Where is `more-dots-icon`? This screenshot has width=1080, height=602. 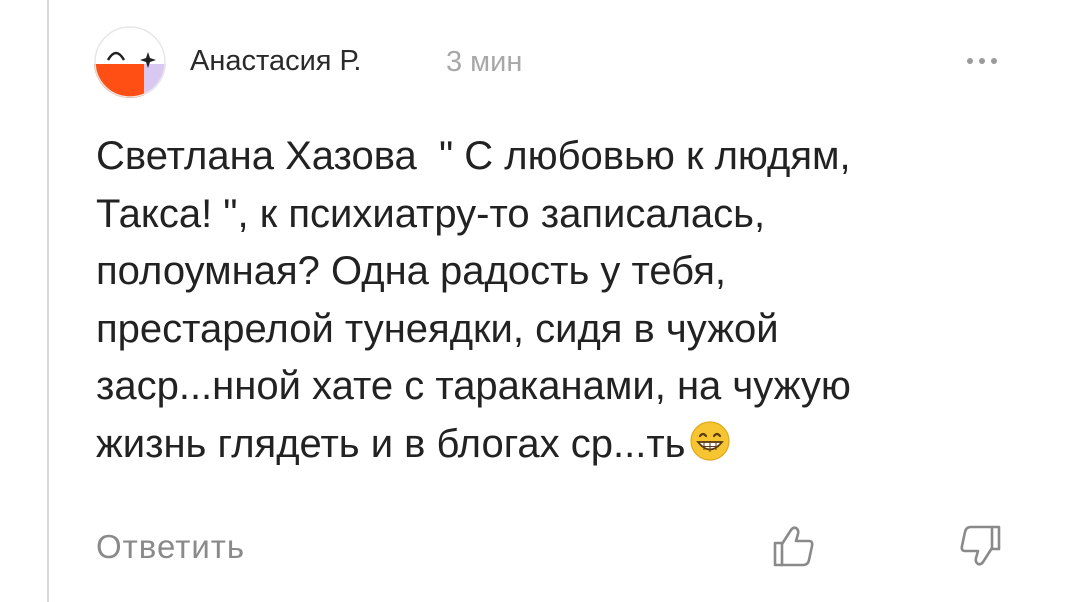 more-dots-icon is located at coordinates (983, 59).